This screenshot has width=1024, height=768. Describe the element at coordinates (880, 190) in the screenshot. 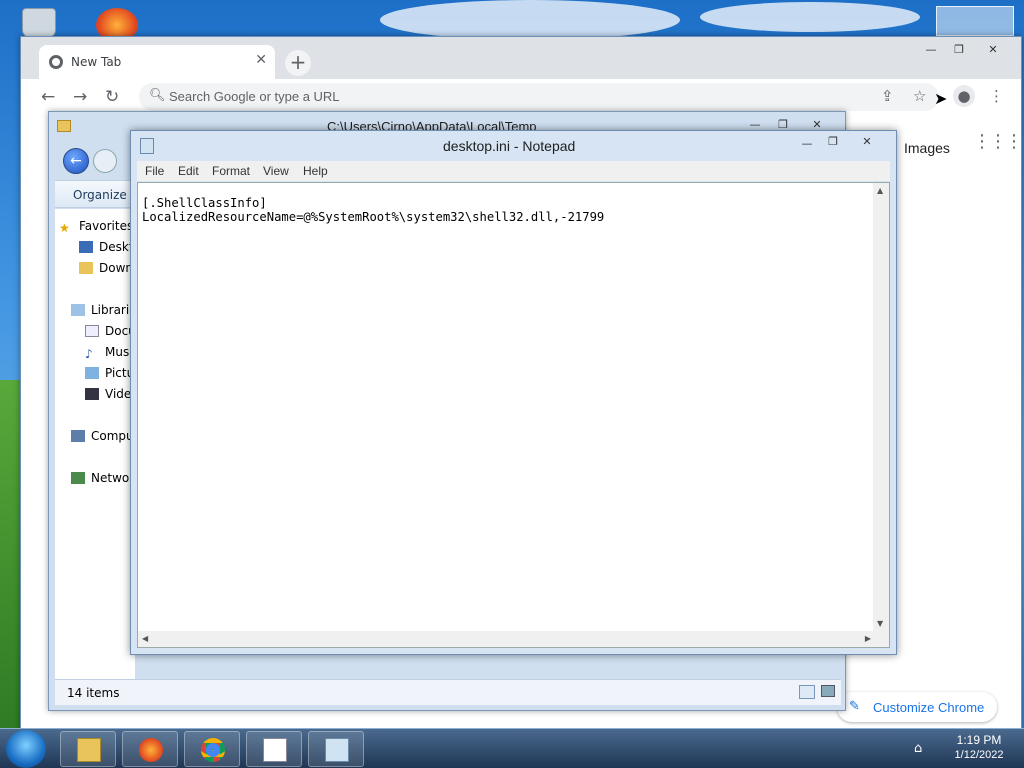

I see `scroll-up-arrow-icon: ▲` at that location.